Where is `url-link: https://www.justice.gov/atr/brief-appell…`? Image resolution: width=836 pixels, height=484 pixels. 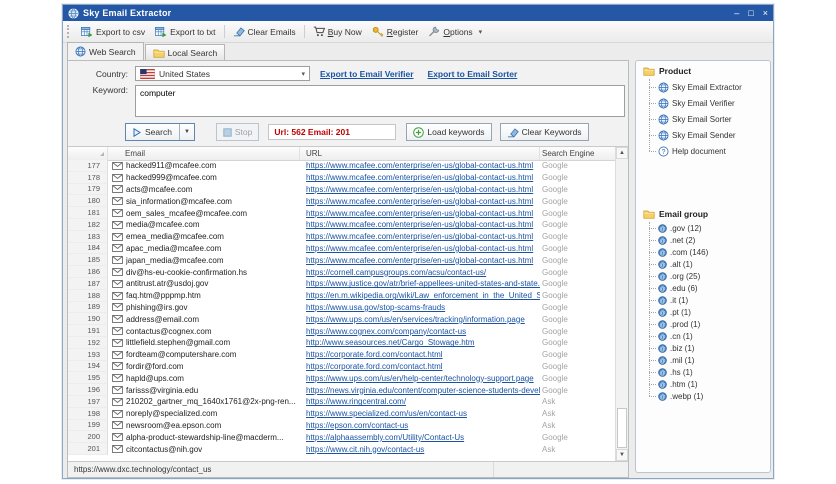
url-link: https://www.justice.gov/atr/brief-appell… is located at coordinates (423, 283).